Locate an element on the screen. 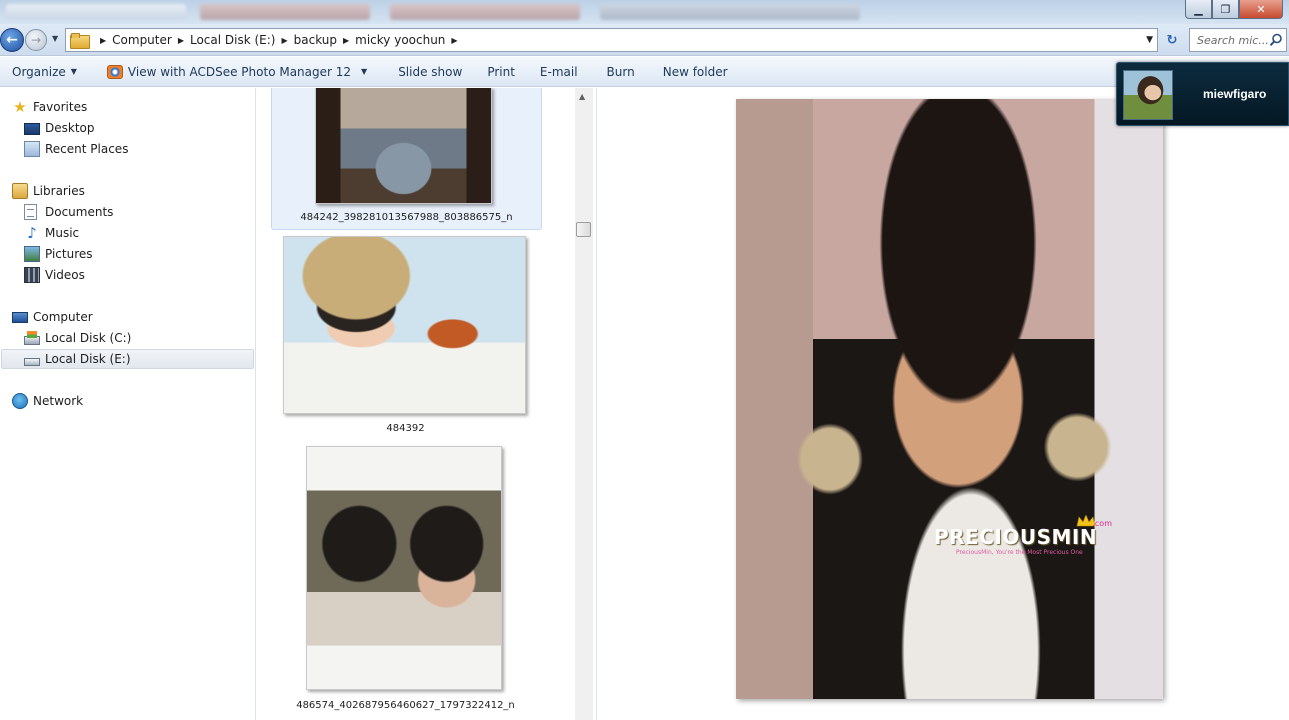 The image size is (1289, 720). breadcrumb-backup: backup is located at coordinates (315, 40).